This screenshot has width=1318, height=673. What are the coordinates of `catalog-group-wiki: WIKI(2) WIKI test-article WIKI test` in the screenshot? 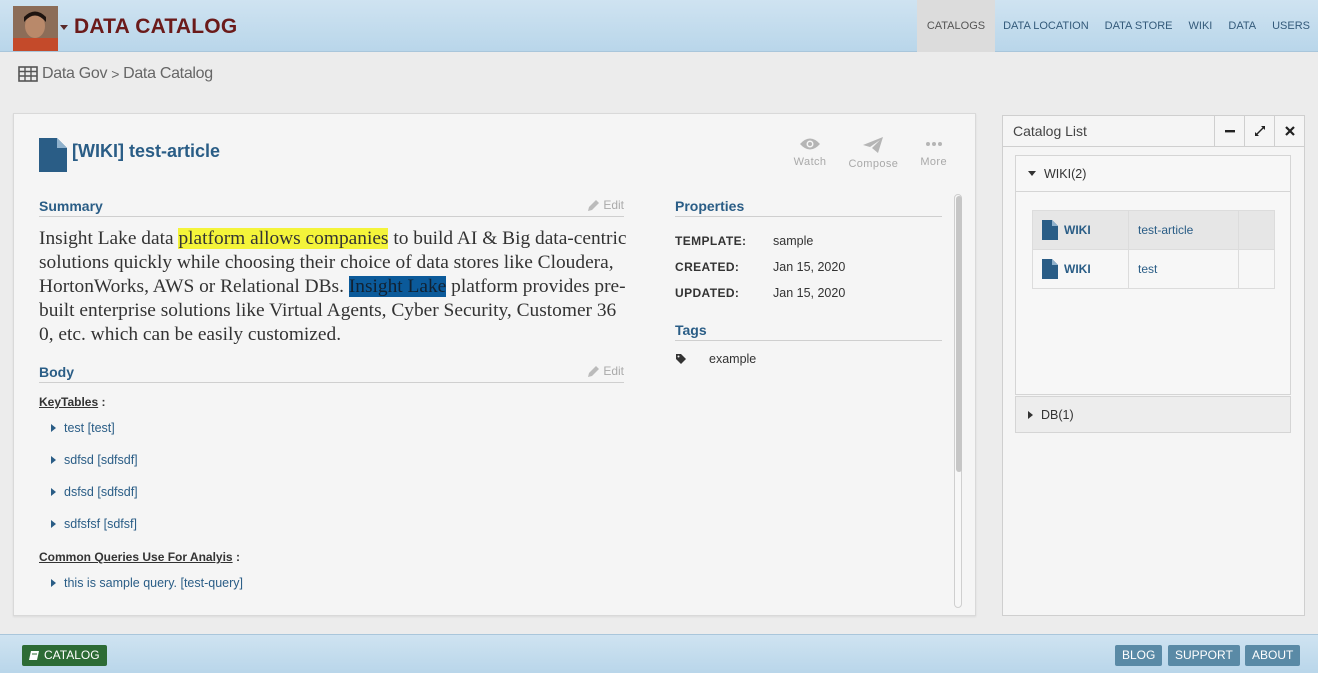 It's located at (1153, 275).